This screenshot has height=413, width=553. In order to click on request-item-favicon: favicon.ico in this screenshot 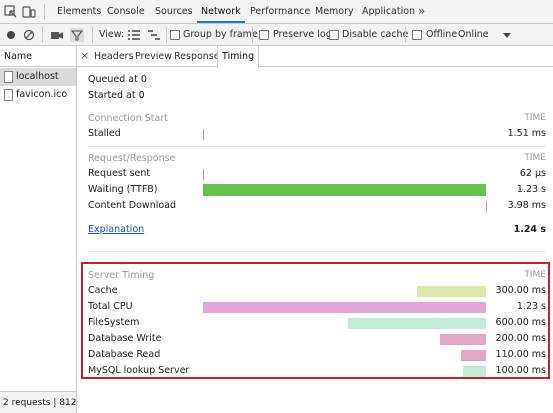, I will do `click(38, 95)`.